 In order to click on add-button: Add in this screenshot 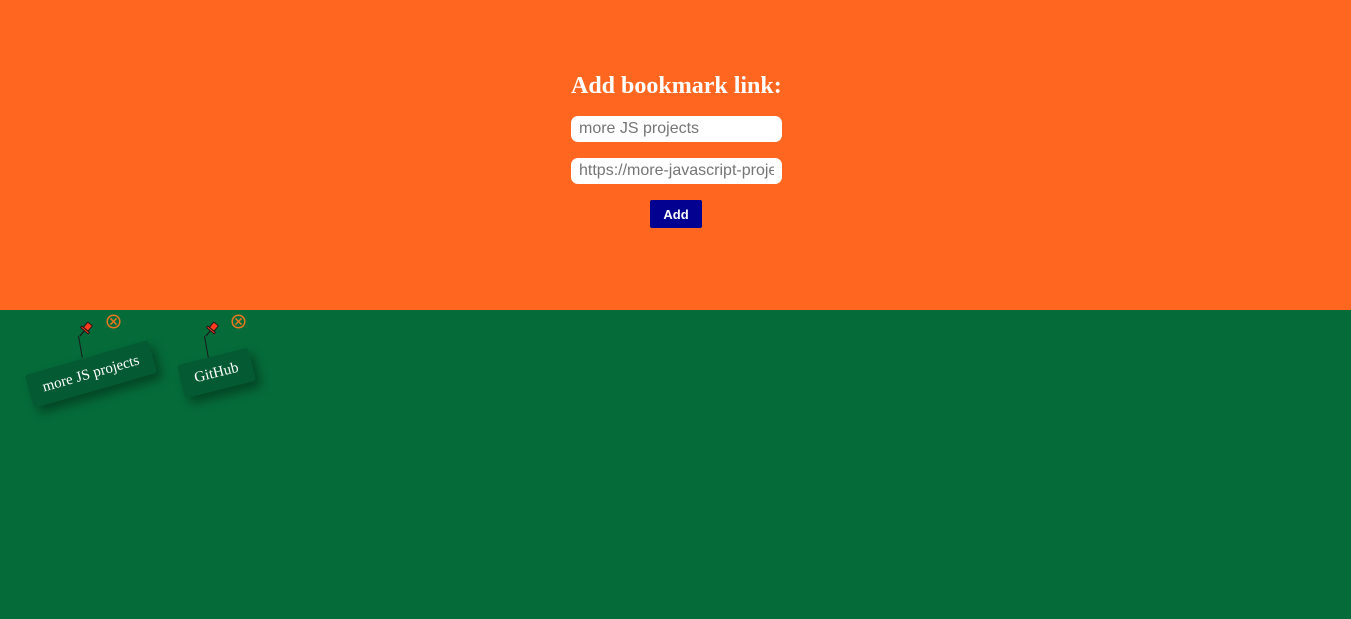, I will do `click(676, 214)`.